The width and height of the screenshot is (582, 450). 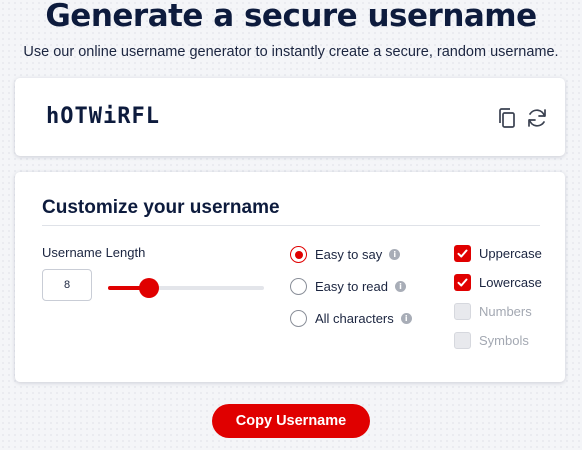 I want to click on generated-username: hOTWiRFL, so click(x=103, y=116).